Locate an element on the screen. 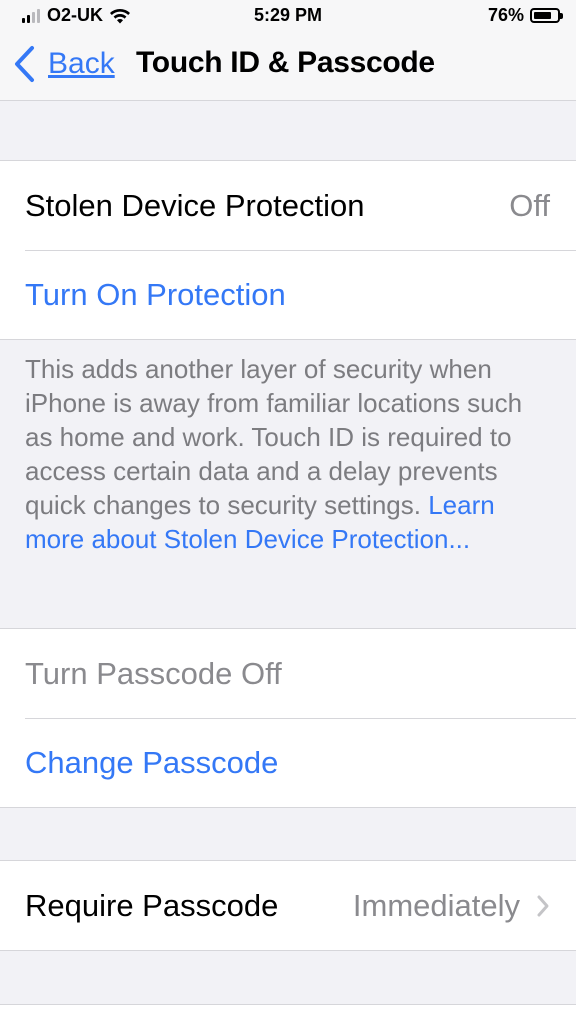 Image resolution: width=576 pixels, height=1024 pixels. require-passcode-value: Immediately is located at coordinates (436, 905).